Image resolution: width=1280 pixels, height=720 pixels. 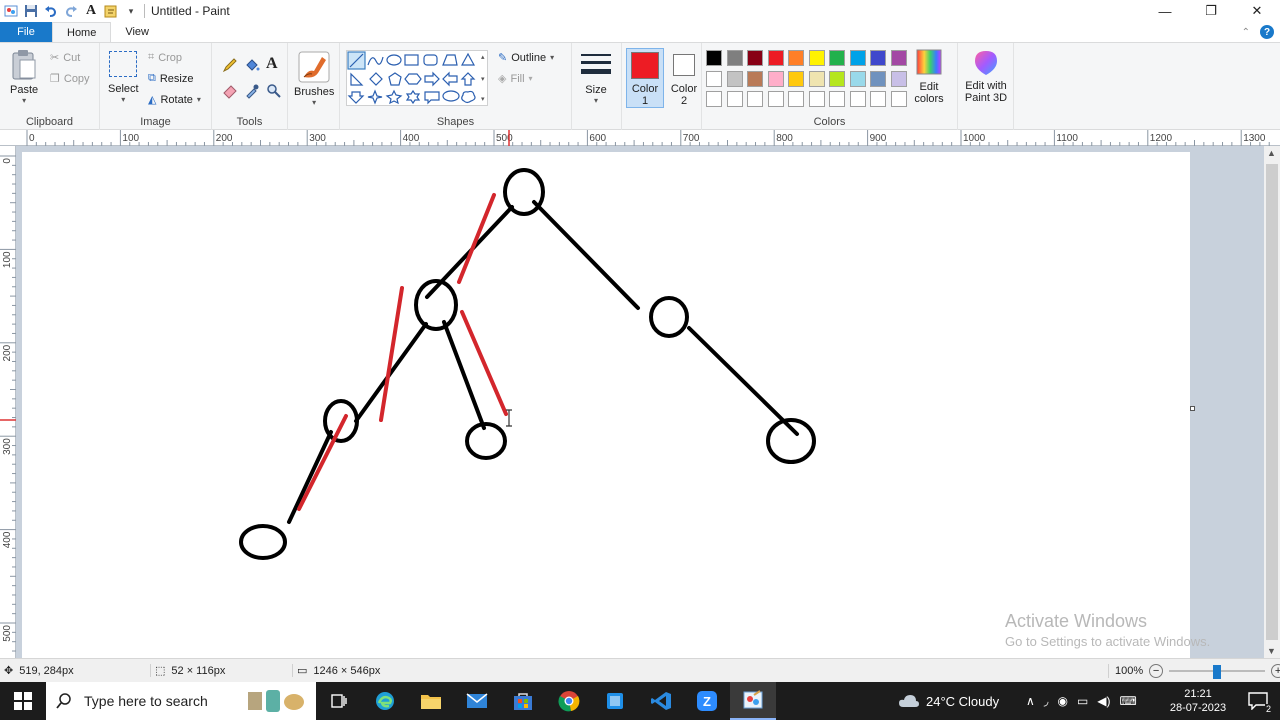 What do you see at coordinates (131, 11) in the screenshot?
I see `customize-qat-chevron-icon: ▾` at bounding box center [131, 11].